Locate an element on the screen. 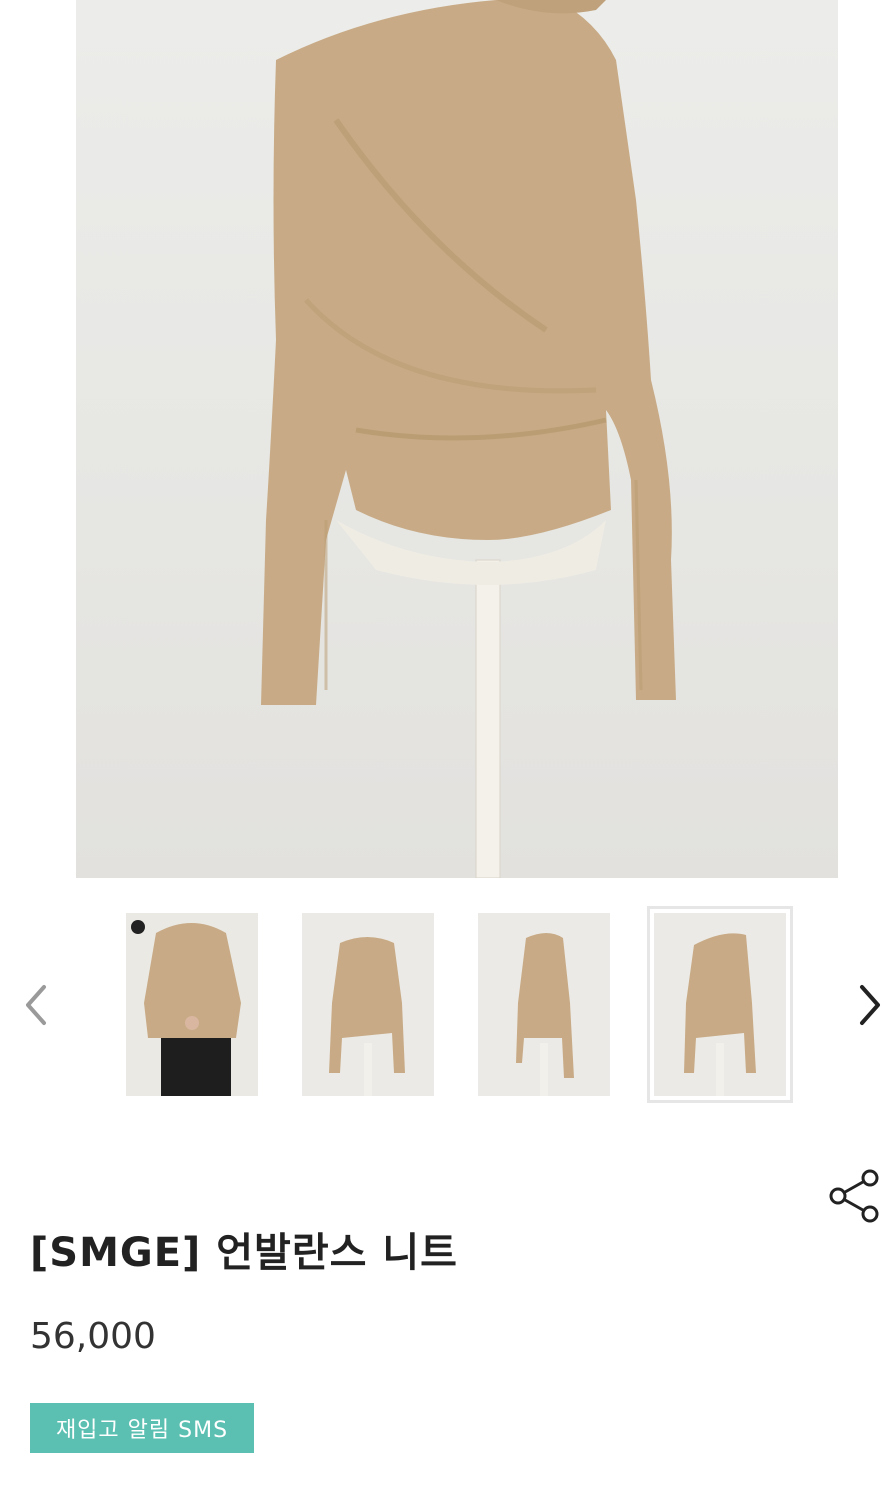 Image resolution: width=892 pixels, height=1500 pixels. thumbnail-carousel is located at coordinates (446, 1005).